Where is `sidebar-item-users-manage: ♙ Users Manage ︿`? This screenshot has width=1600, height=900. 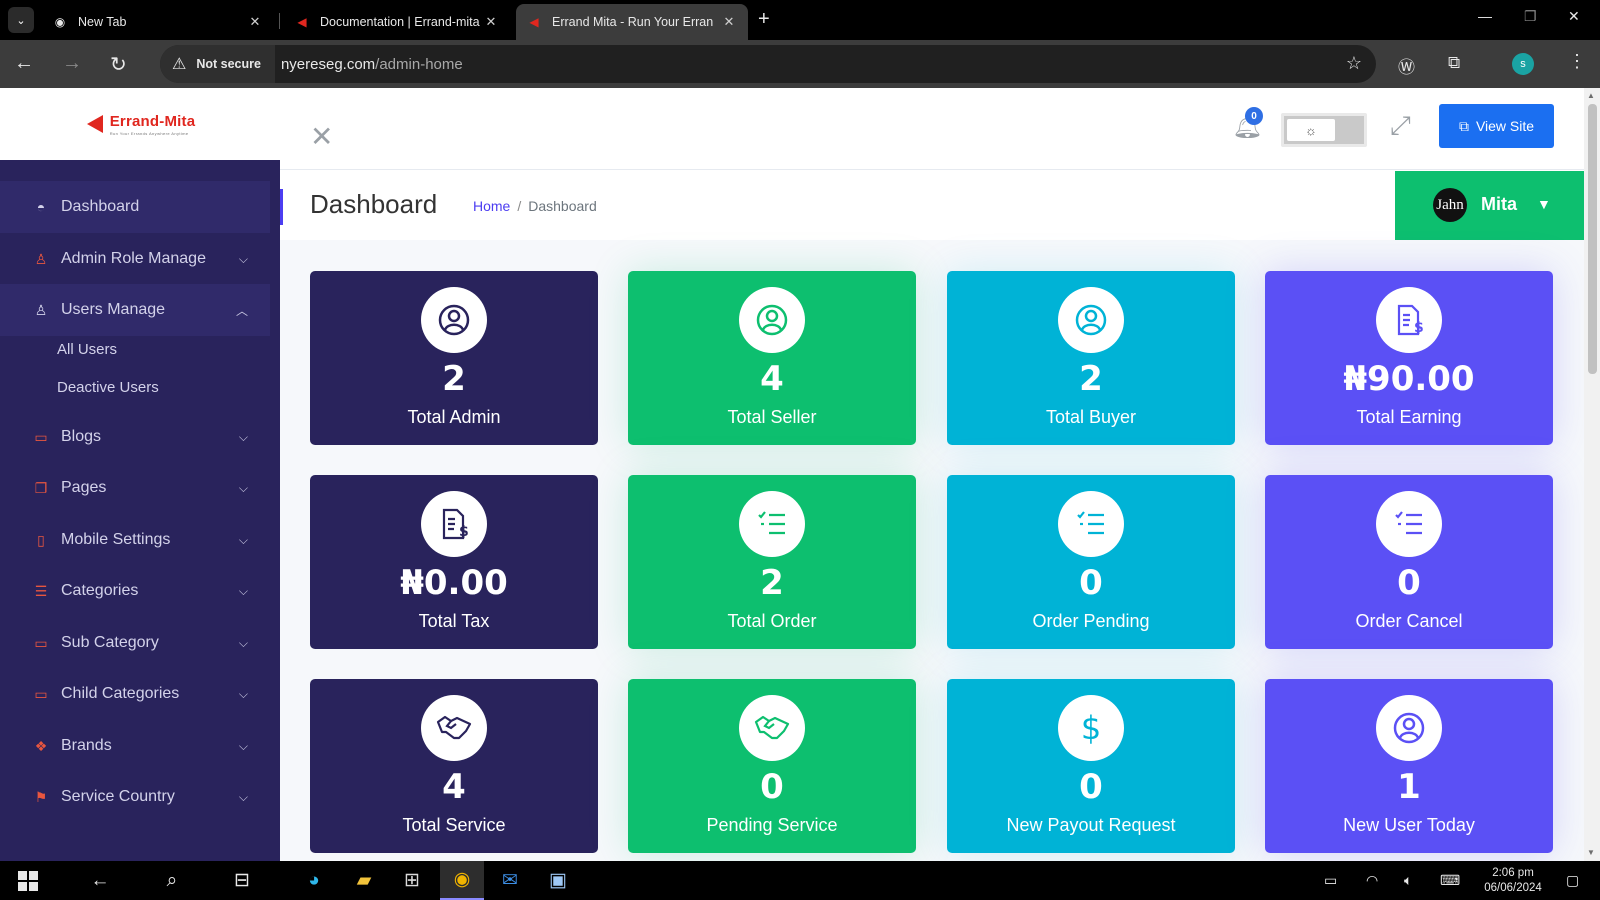
sidebar-item-users-manage: ♙ Users Manage ︿ is located at coordinates (135, 310).